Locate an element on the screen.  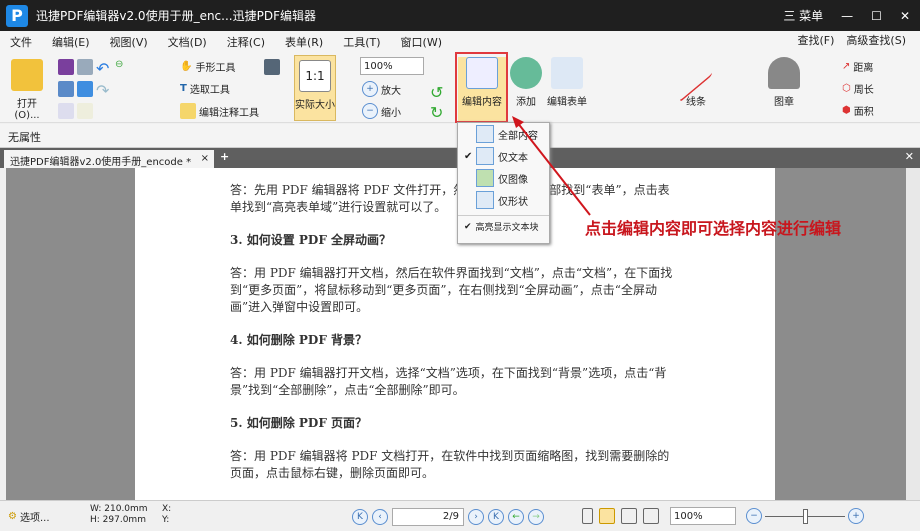
menu-tools: 工具(T) is located at coordinates (361, 42).